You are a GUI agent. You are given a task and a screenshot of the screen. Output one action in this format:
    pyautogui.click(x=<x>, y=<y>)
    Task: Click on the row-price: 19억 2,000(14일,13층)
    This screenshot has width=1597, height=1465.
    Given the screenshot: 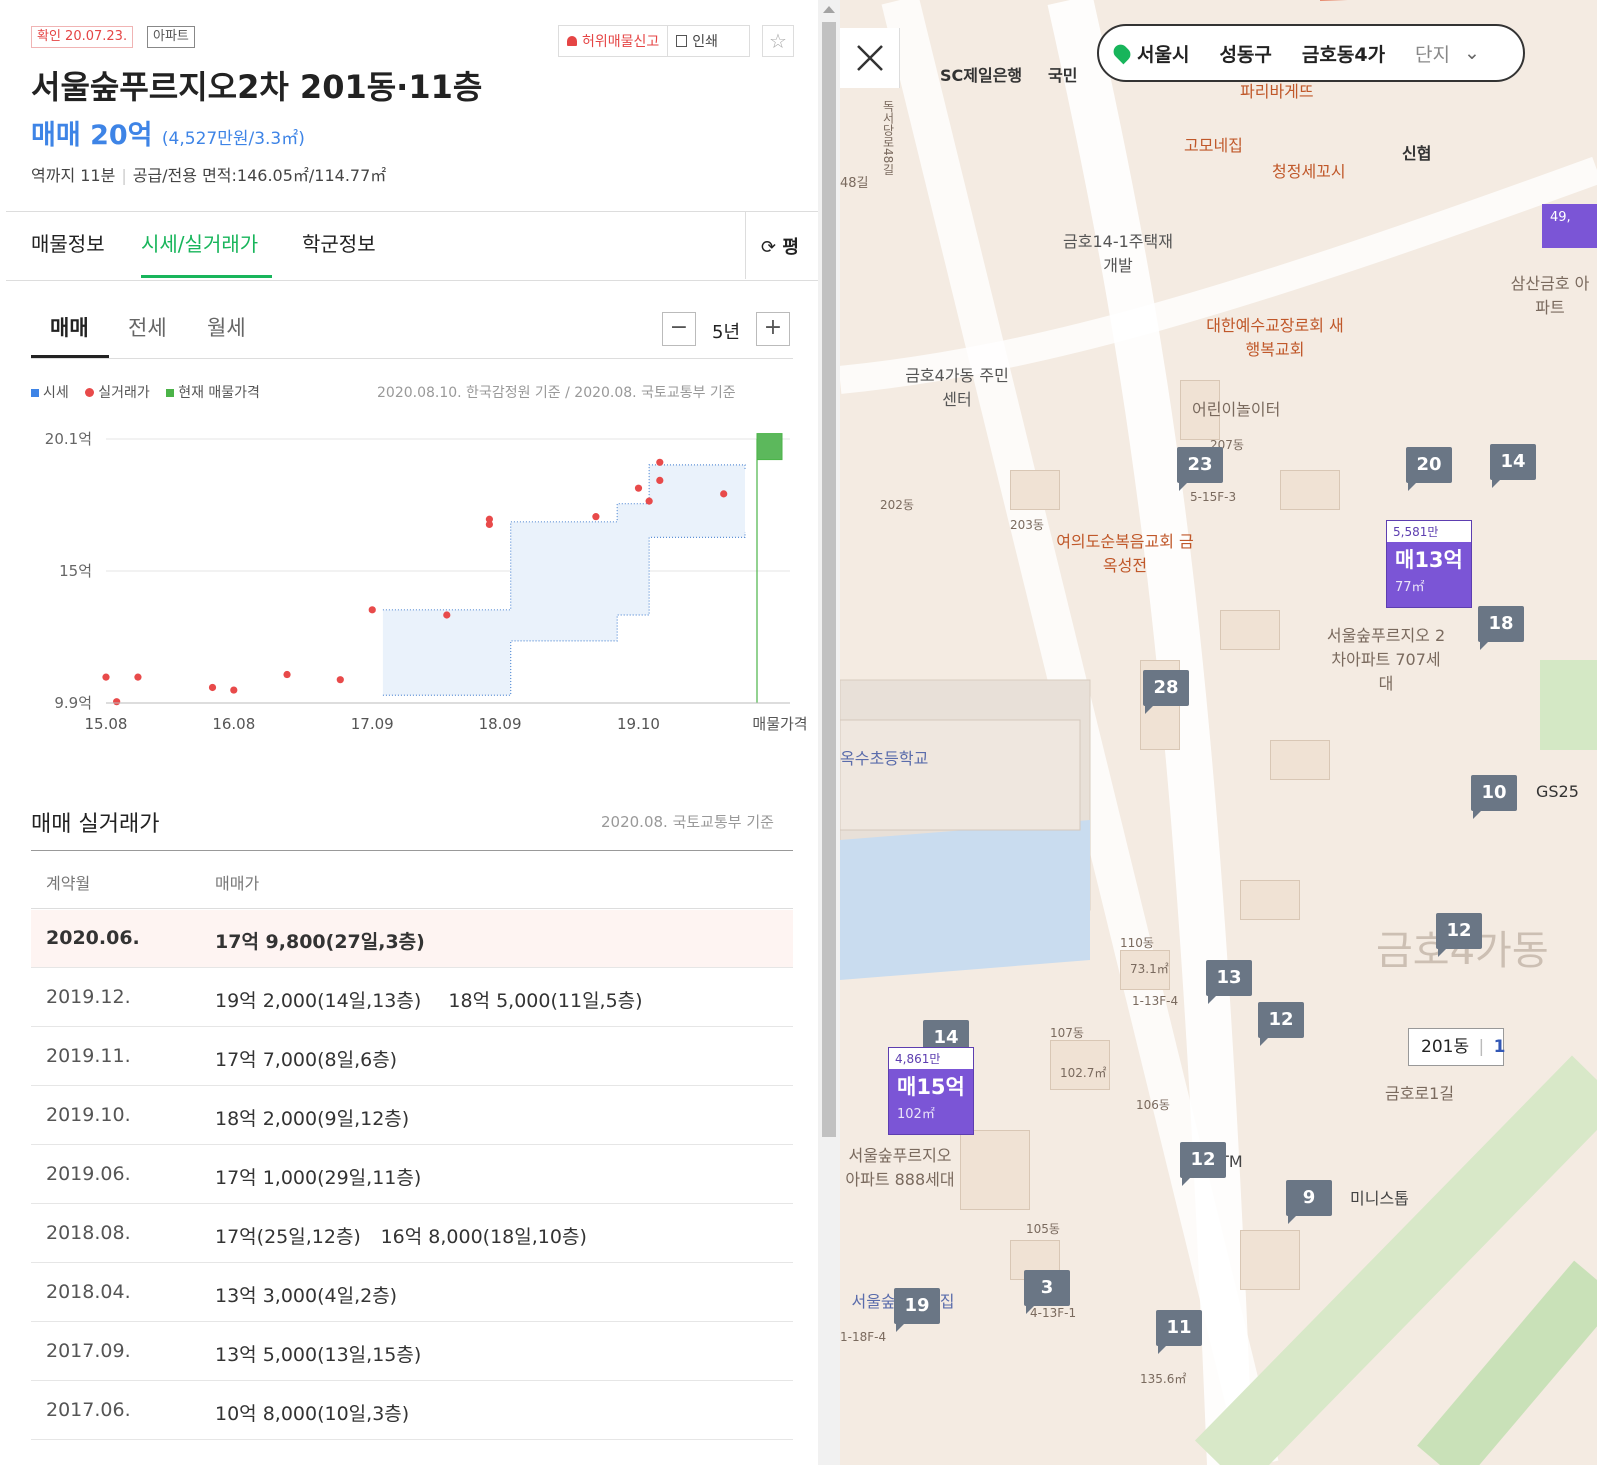 What is the action you would take?
    pyautogui.click(x=318, y=1001)
    